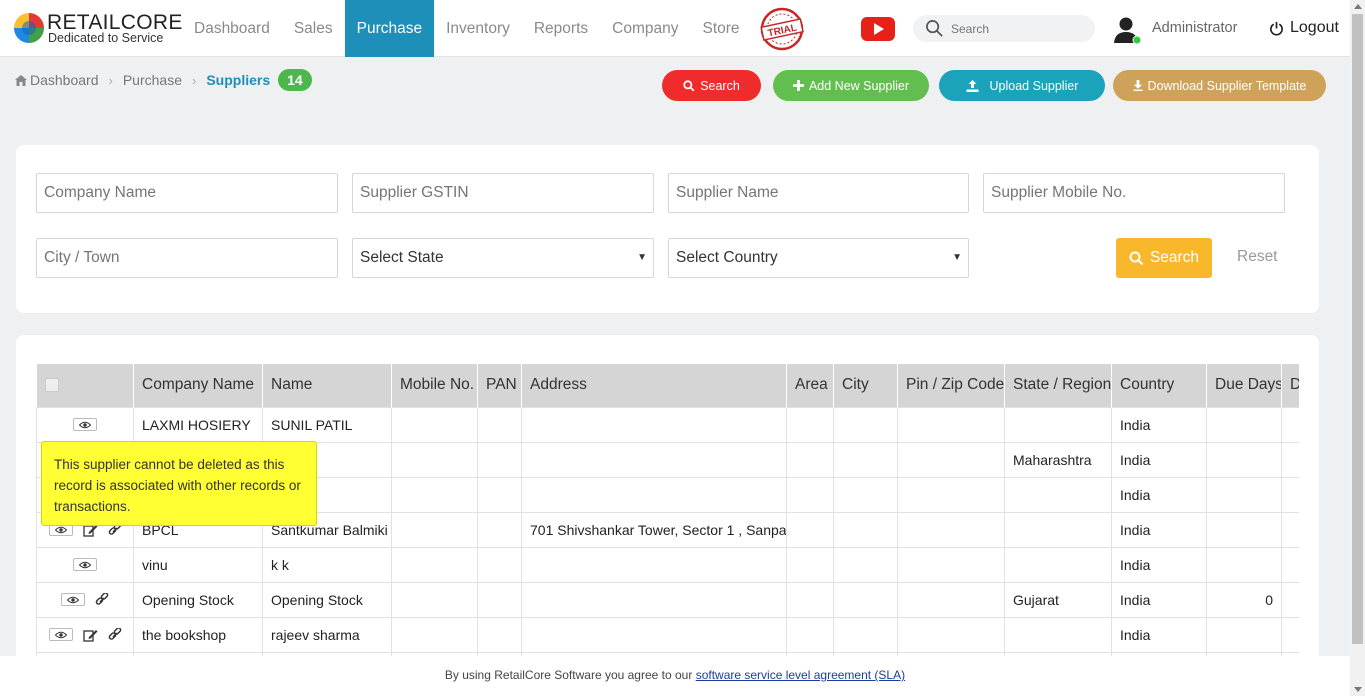 The width and height of the screenshot is (1365, 696). I want to click on search-toggle-button: Search, so click(711, 85).